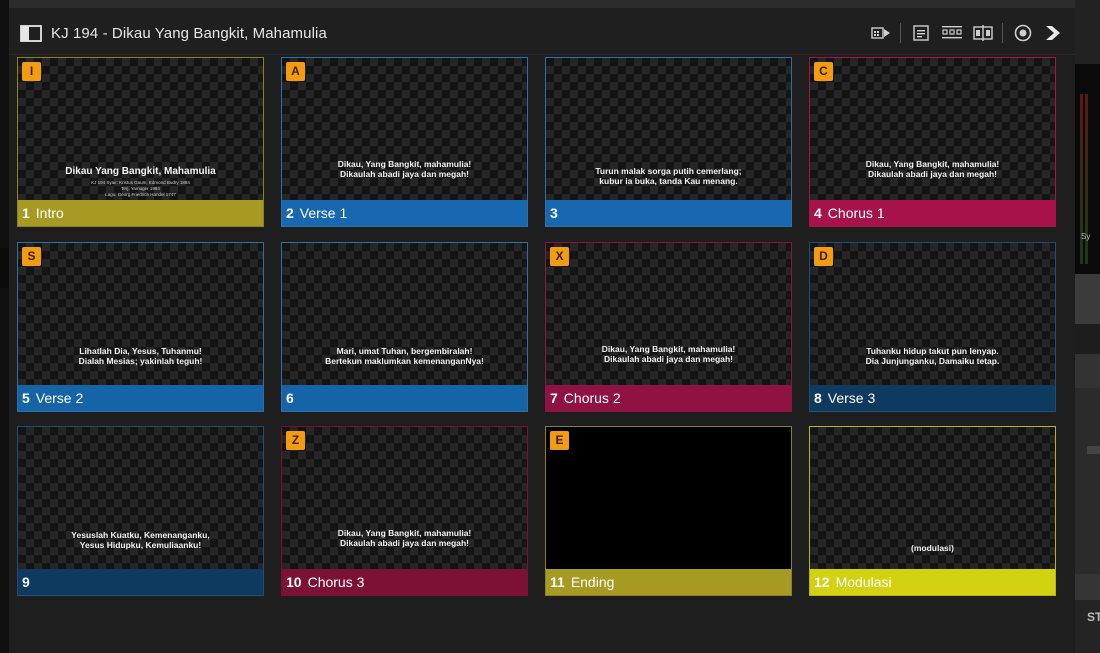  I want to click on top-edge-strip, so click(542, 4).